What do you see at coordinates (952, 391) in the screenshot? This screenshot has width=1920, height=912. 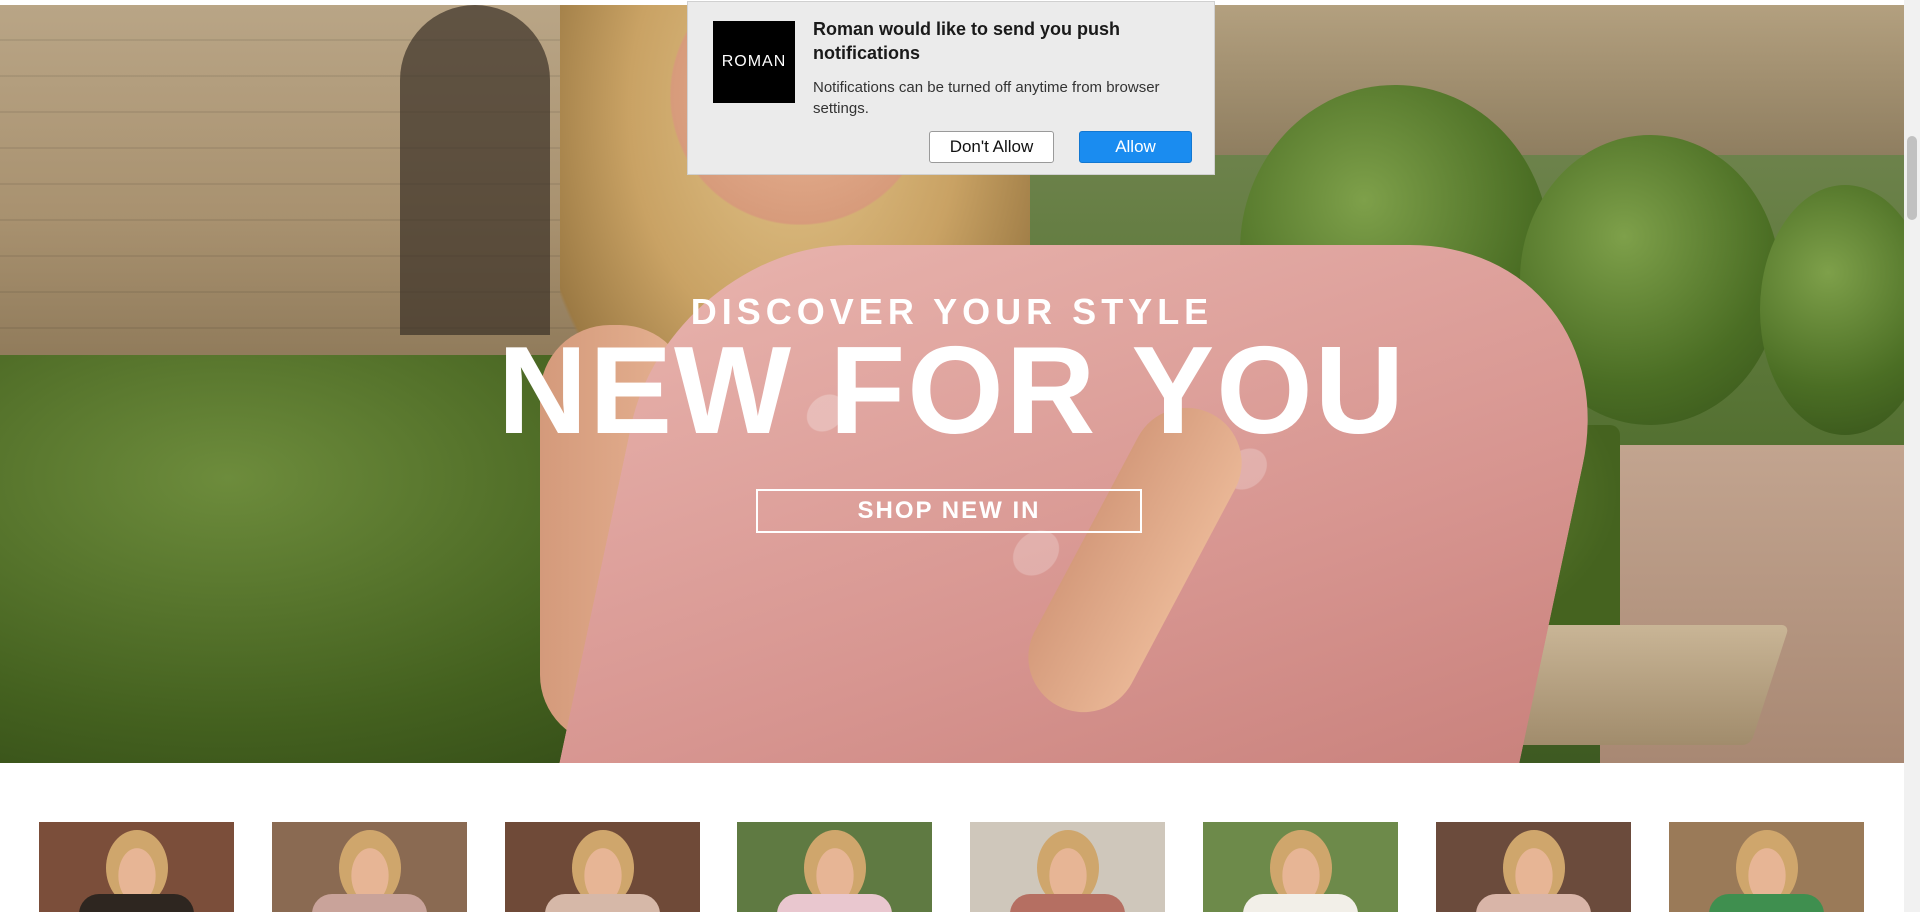 I see `hero-headline: NEW FOR YOU` at bounding box center [952, 391].